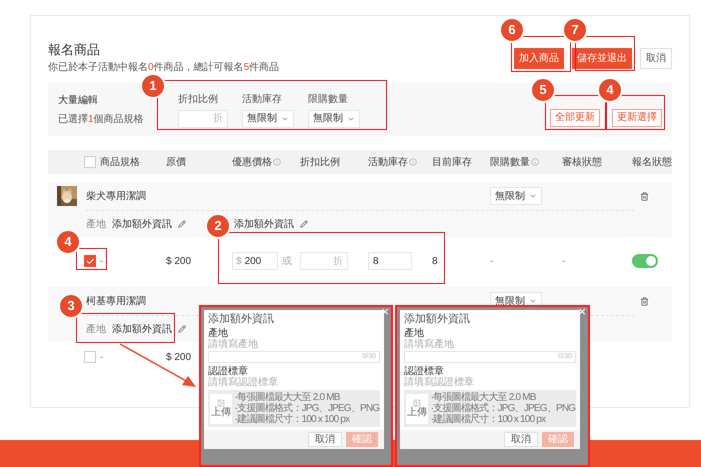 The image size is (701, 467). What do you see at coordinates (539, 58) in the screenshot?
I see `action-button: 加入商品` at bounding box center [539, 58].